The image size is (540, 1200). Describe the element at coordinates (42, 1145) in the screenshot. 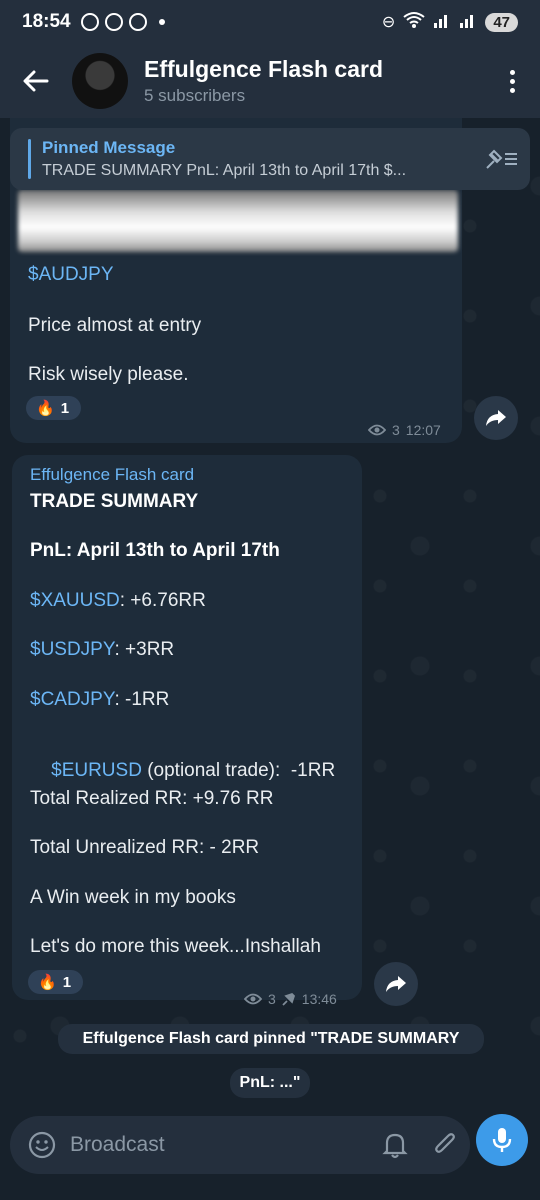

I see `emoji-icon` at that location.